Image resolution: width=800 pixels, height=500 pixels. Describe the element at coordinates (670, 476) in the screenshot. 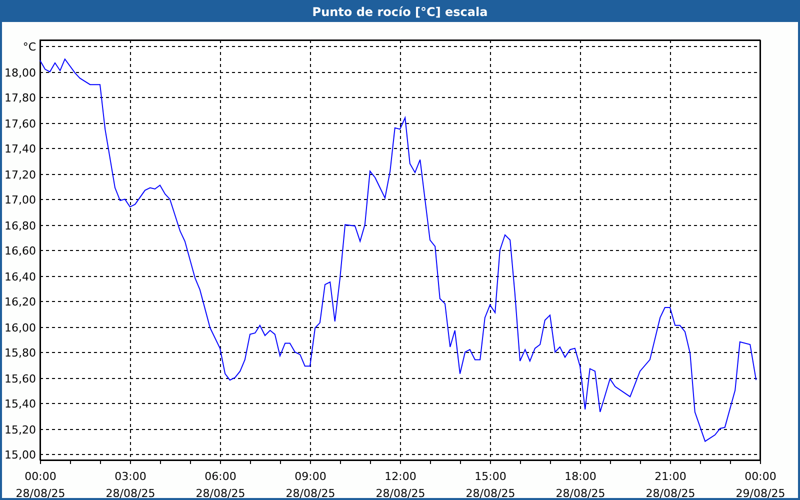

I see `x-tick-label: 21:00` at that location.